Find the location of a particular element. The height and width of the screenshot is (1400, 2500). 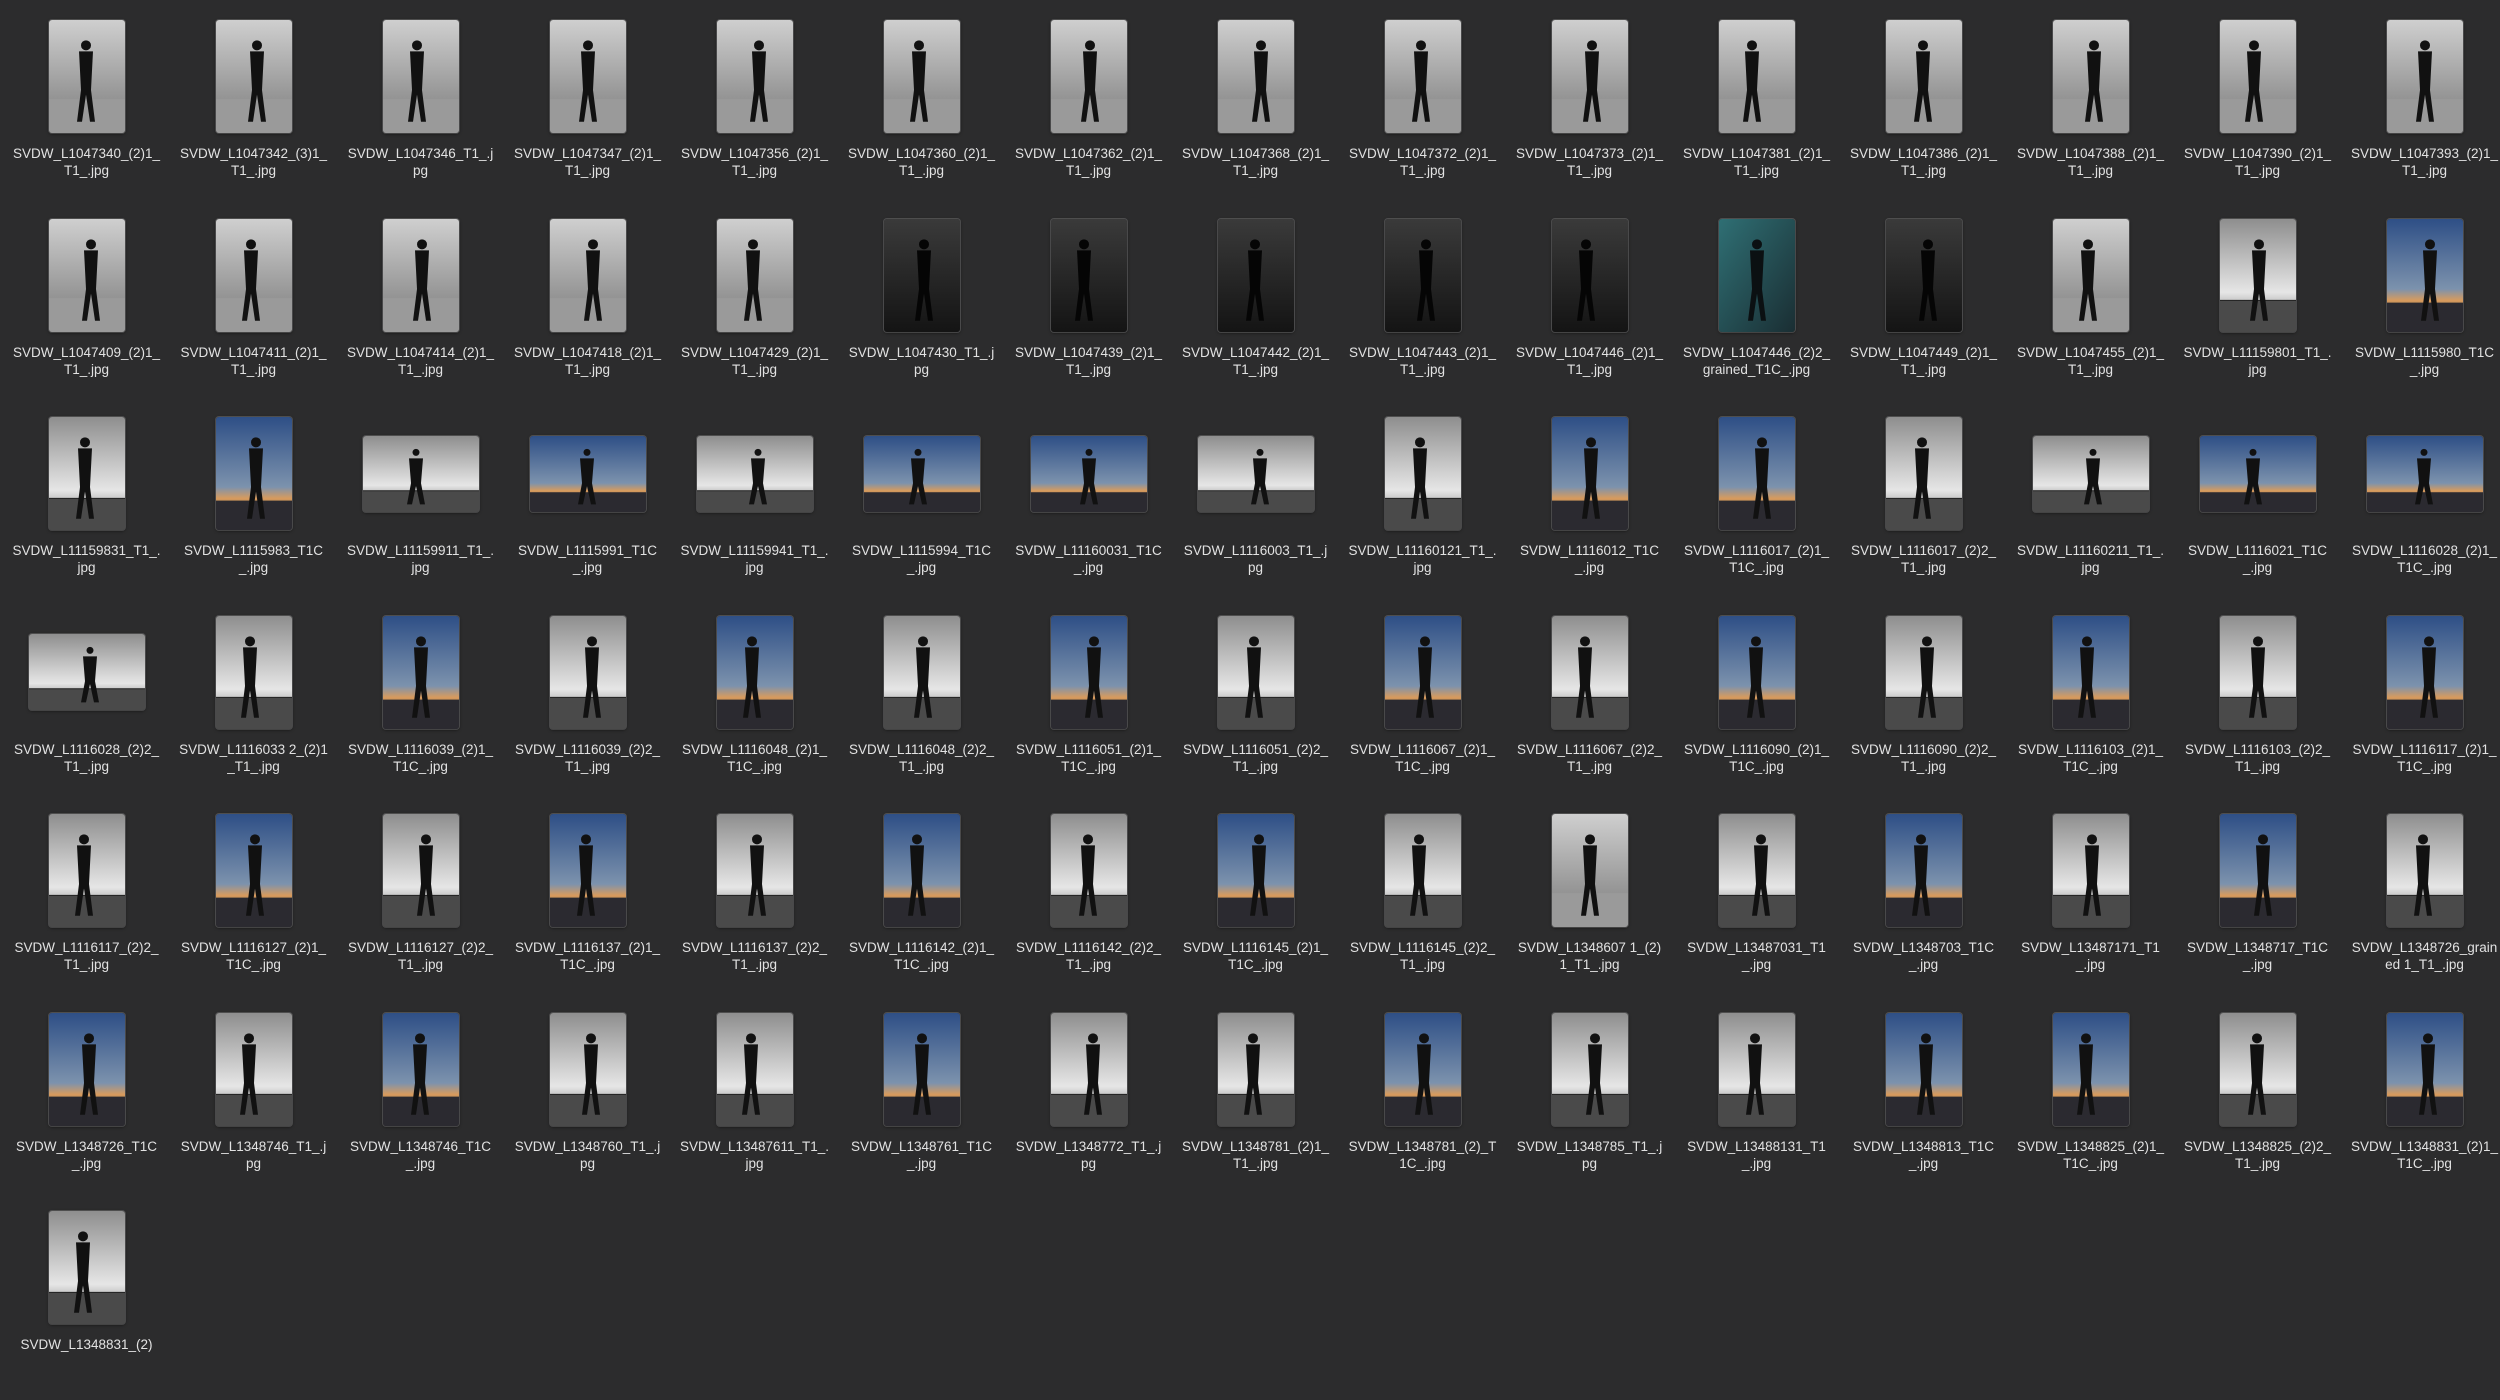

file-item: SVDW_L1116137_(2)1_T1C_.jpg is located at coordinates (587, 903).